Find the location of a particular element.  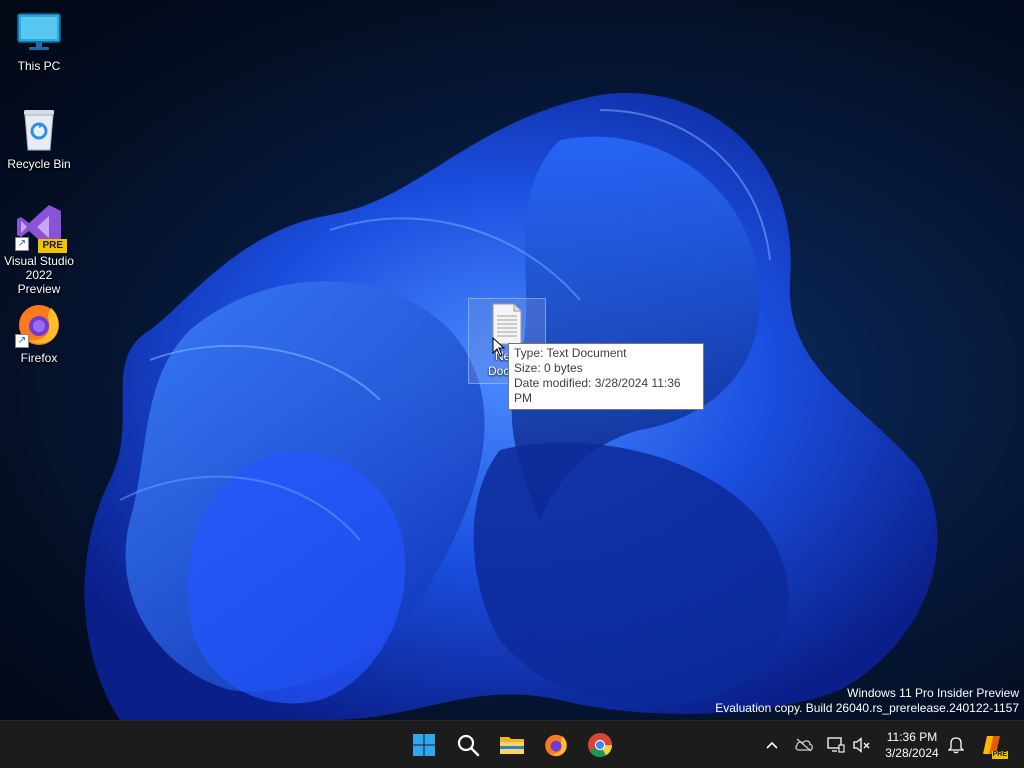

desktop-icon-firefox: ↗ Firefox is located at coordinates (39, 332).